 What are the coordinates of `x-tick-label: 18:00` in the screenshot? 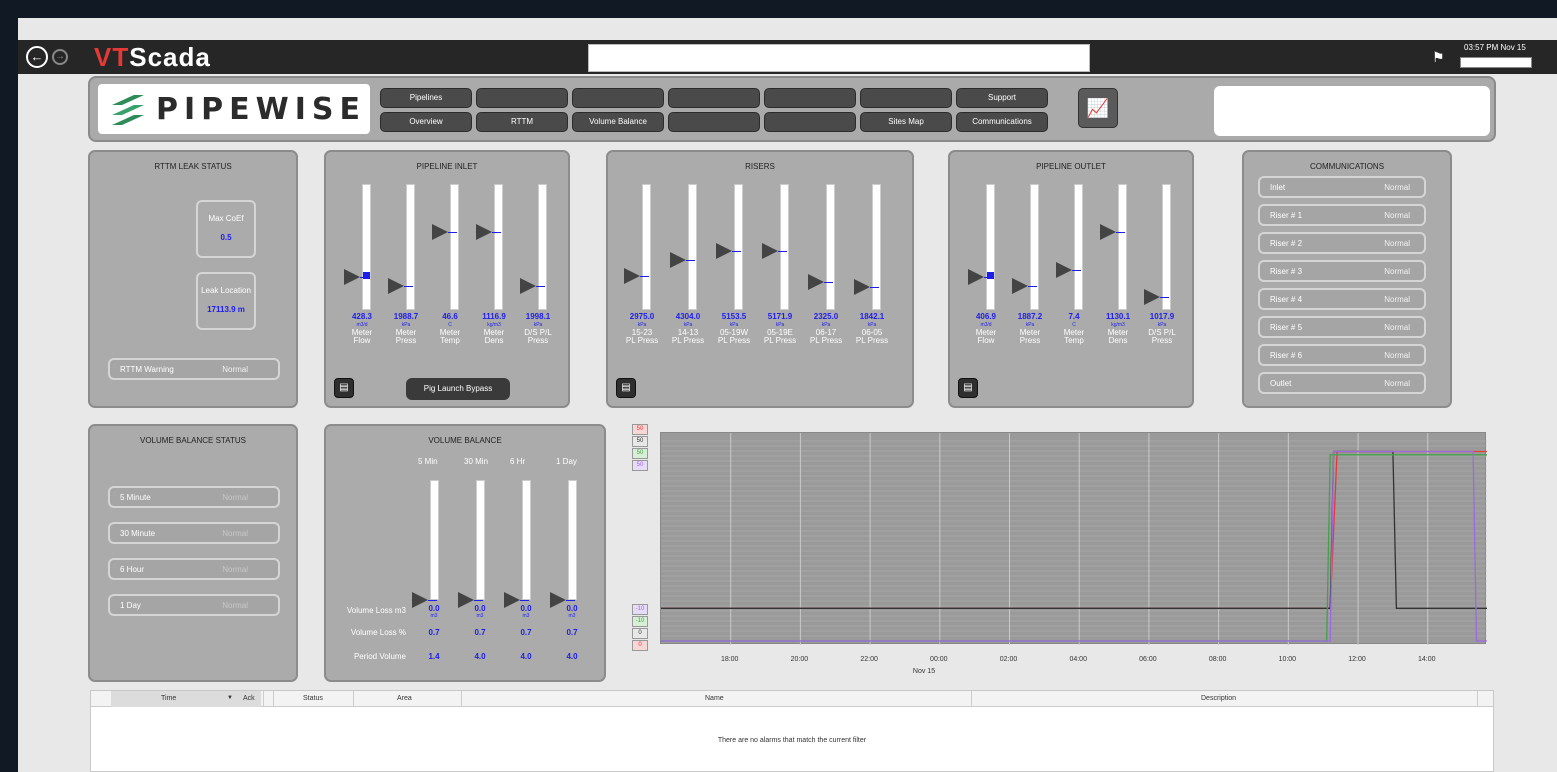 It's located at (729, 659).